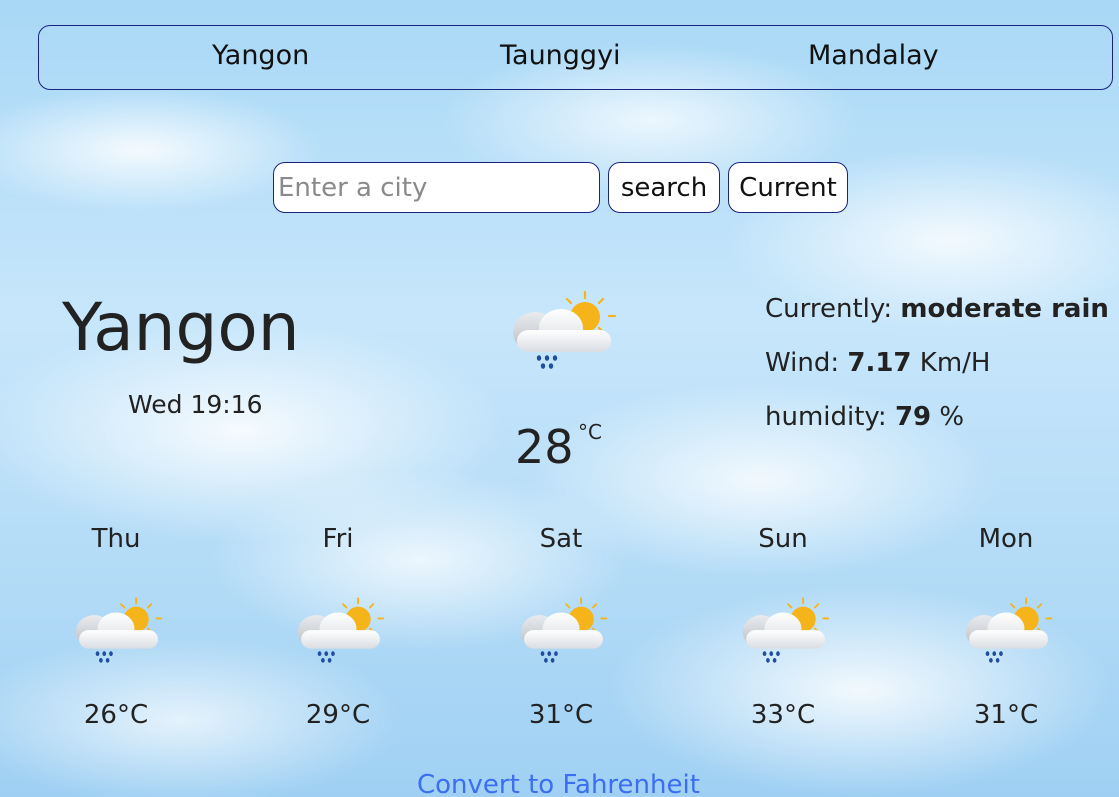 The height and width of the screenshot is (797, 1119). I want to click on forecast-day: Sat 31°C, so click(561, 627).